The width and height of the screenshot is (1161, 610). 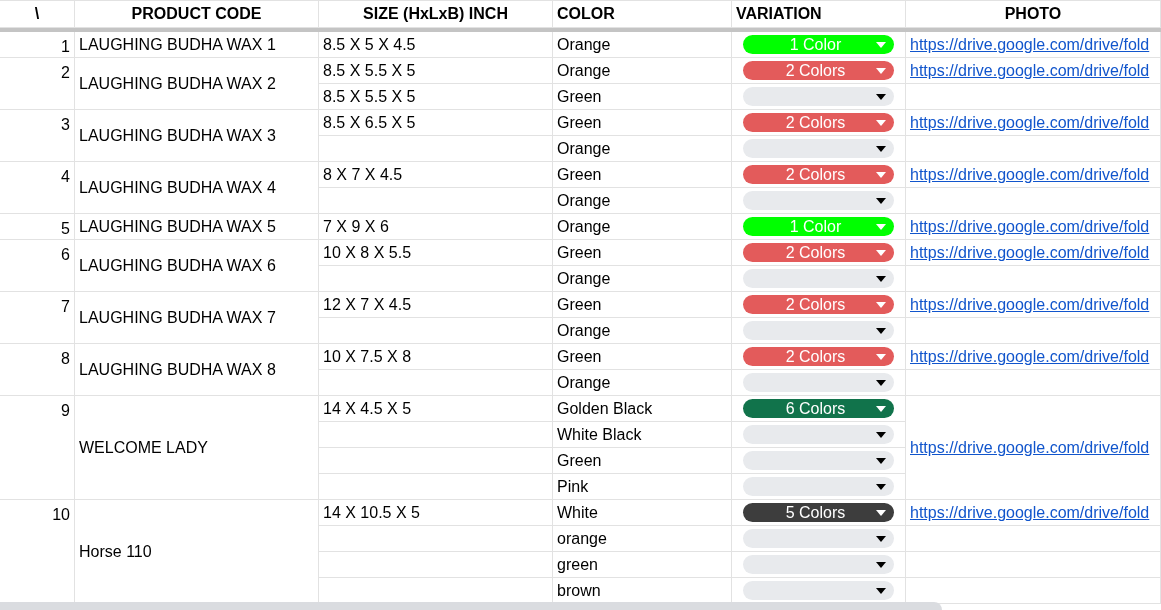 I want to click on column-header: COLOR, so click(x=642, y=14).